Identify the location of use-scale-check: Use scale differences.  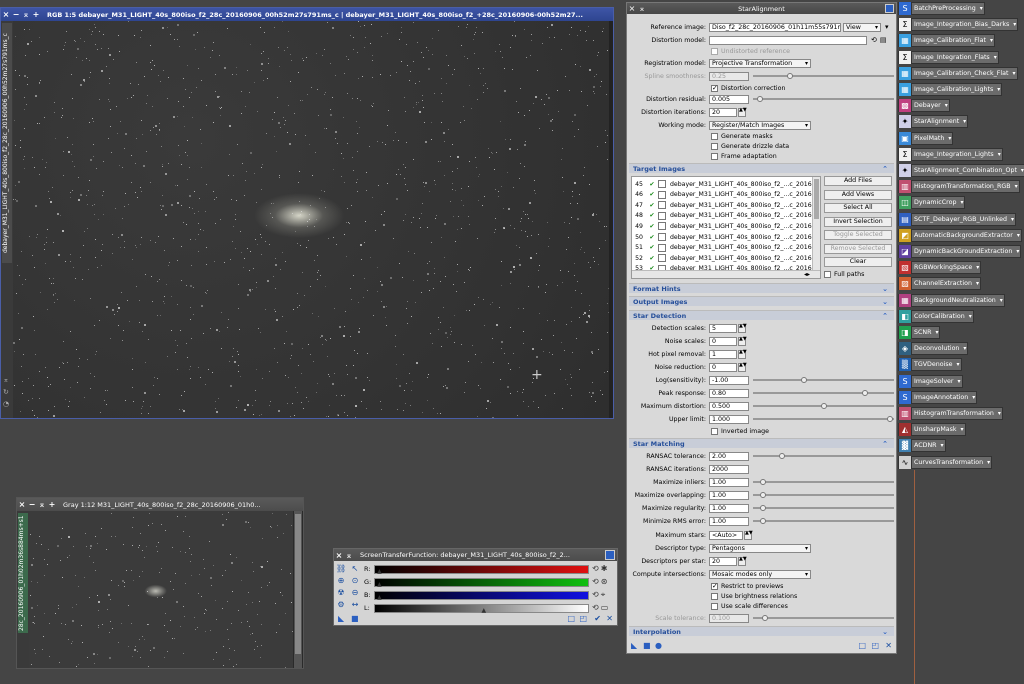
(749, 606).